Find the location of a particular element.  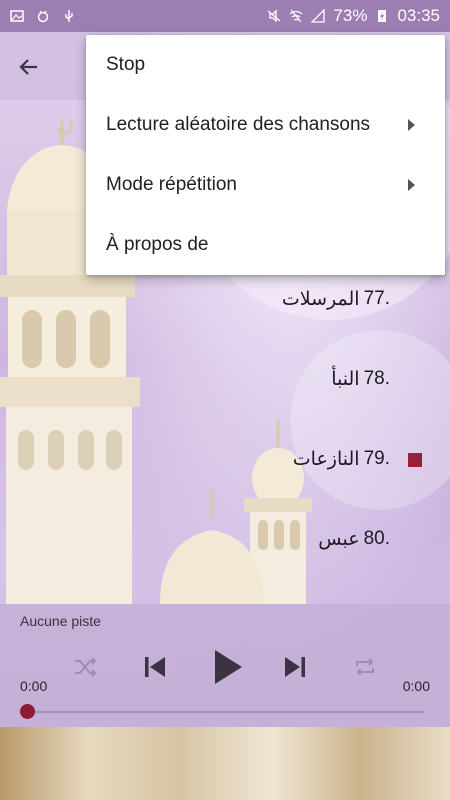

list-item: النبأ 78. is located at coordinates (360, 379).